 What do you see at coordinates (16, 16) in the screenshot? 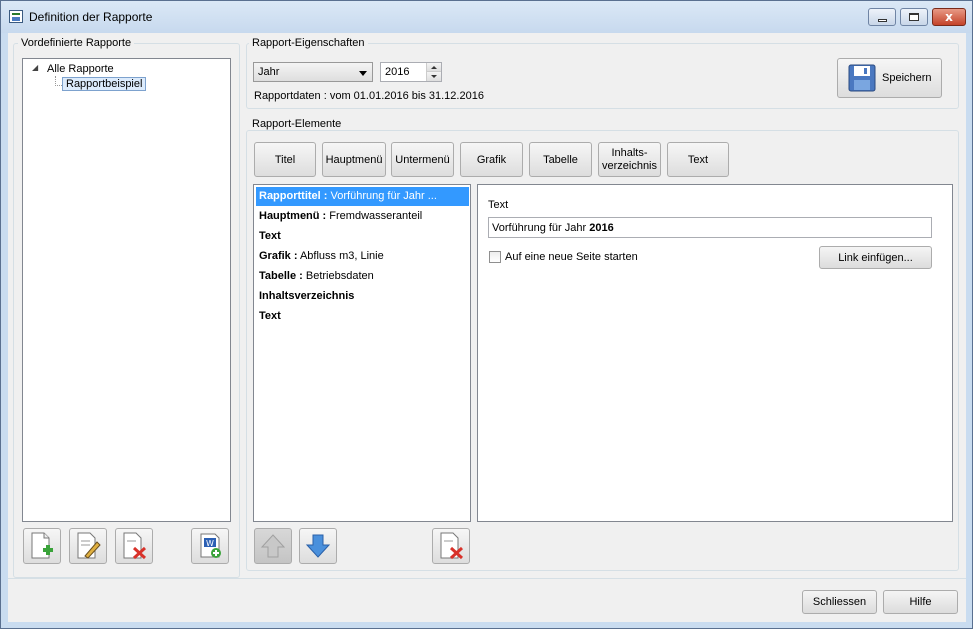
I see `app-icon` at bounding box center [16, 16].